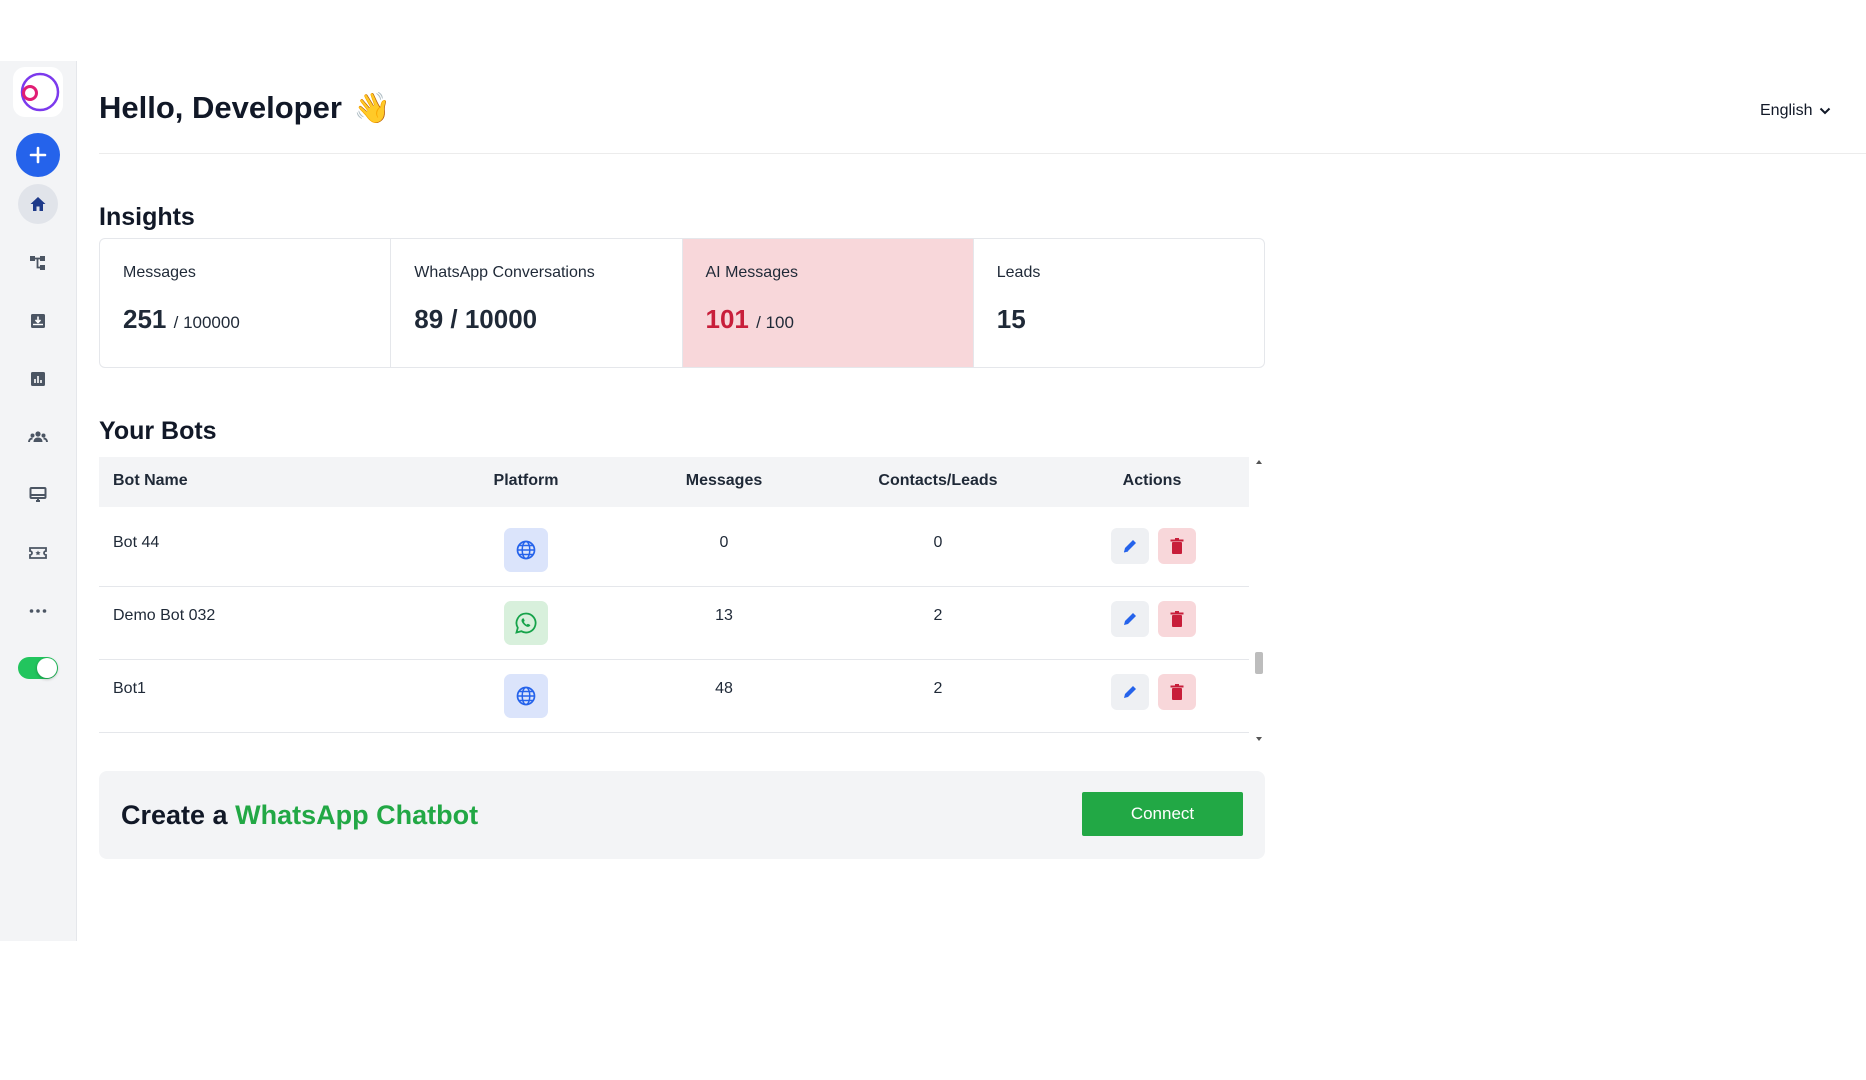 The image size is (1866, 1080). What do you see at coordinates (724, 615) in the screenshot?
I see `bot-messages: 13` at bounding box center [724, 615].